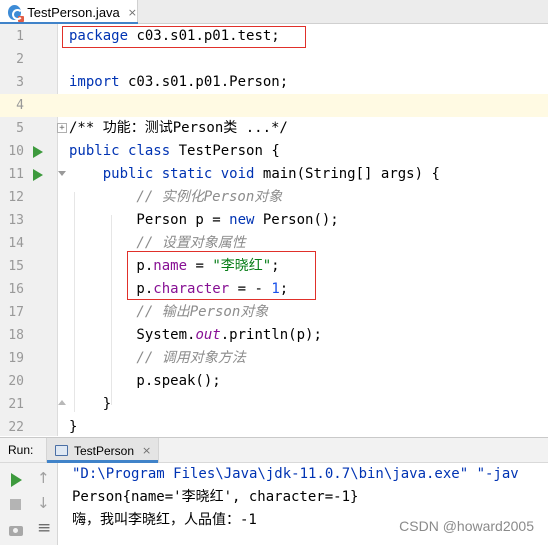 The height and width of the screenshot is (545, 548). What do you see at coordinates (16, 13) in the screenshot?
I see `java-class-icon` at bounding box center [16, 13].